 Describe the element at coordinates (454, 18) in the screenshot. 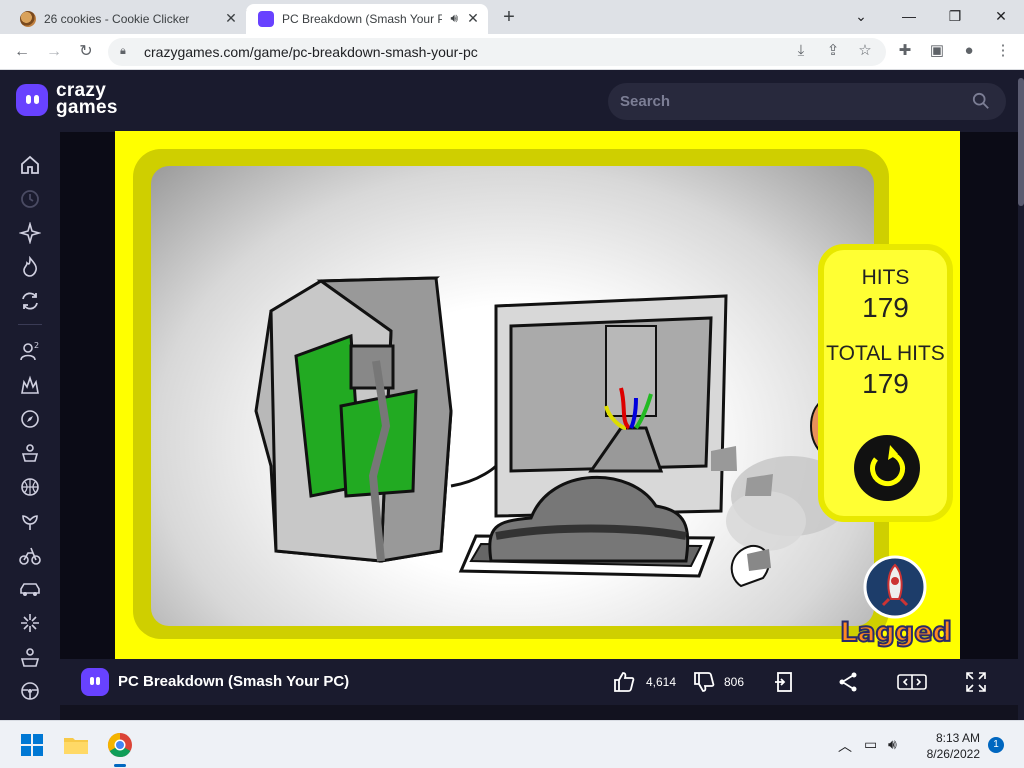

I see `speaker-icon: 🔊︎` at that location.